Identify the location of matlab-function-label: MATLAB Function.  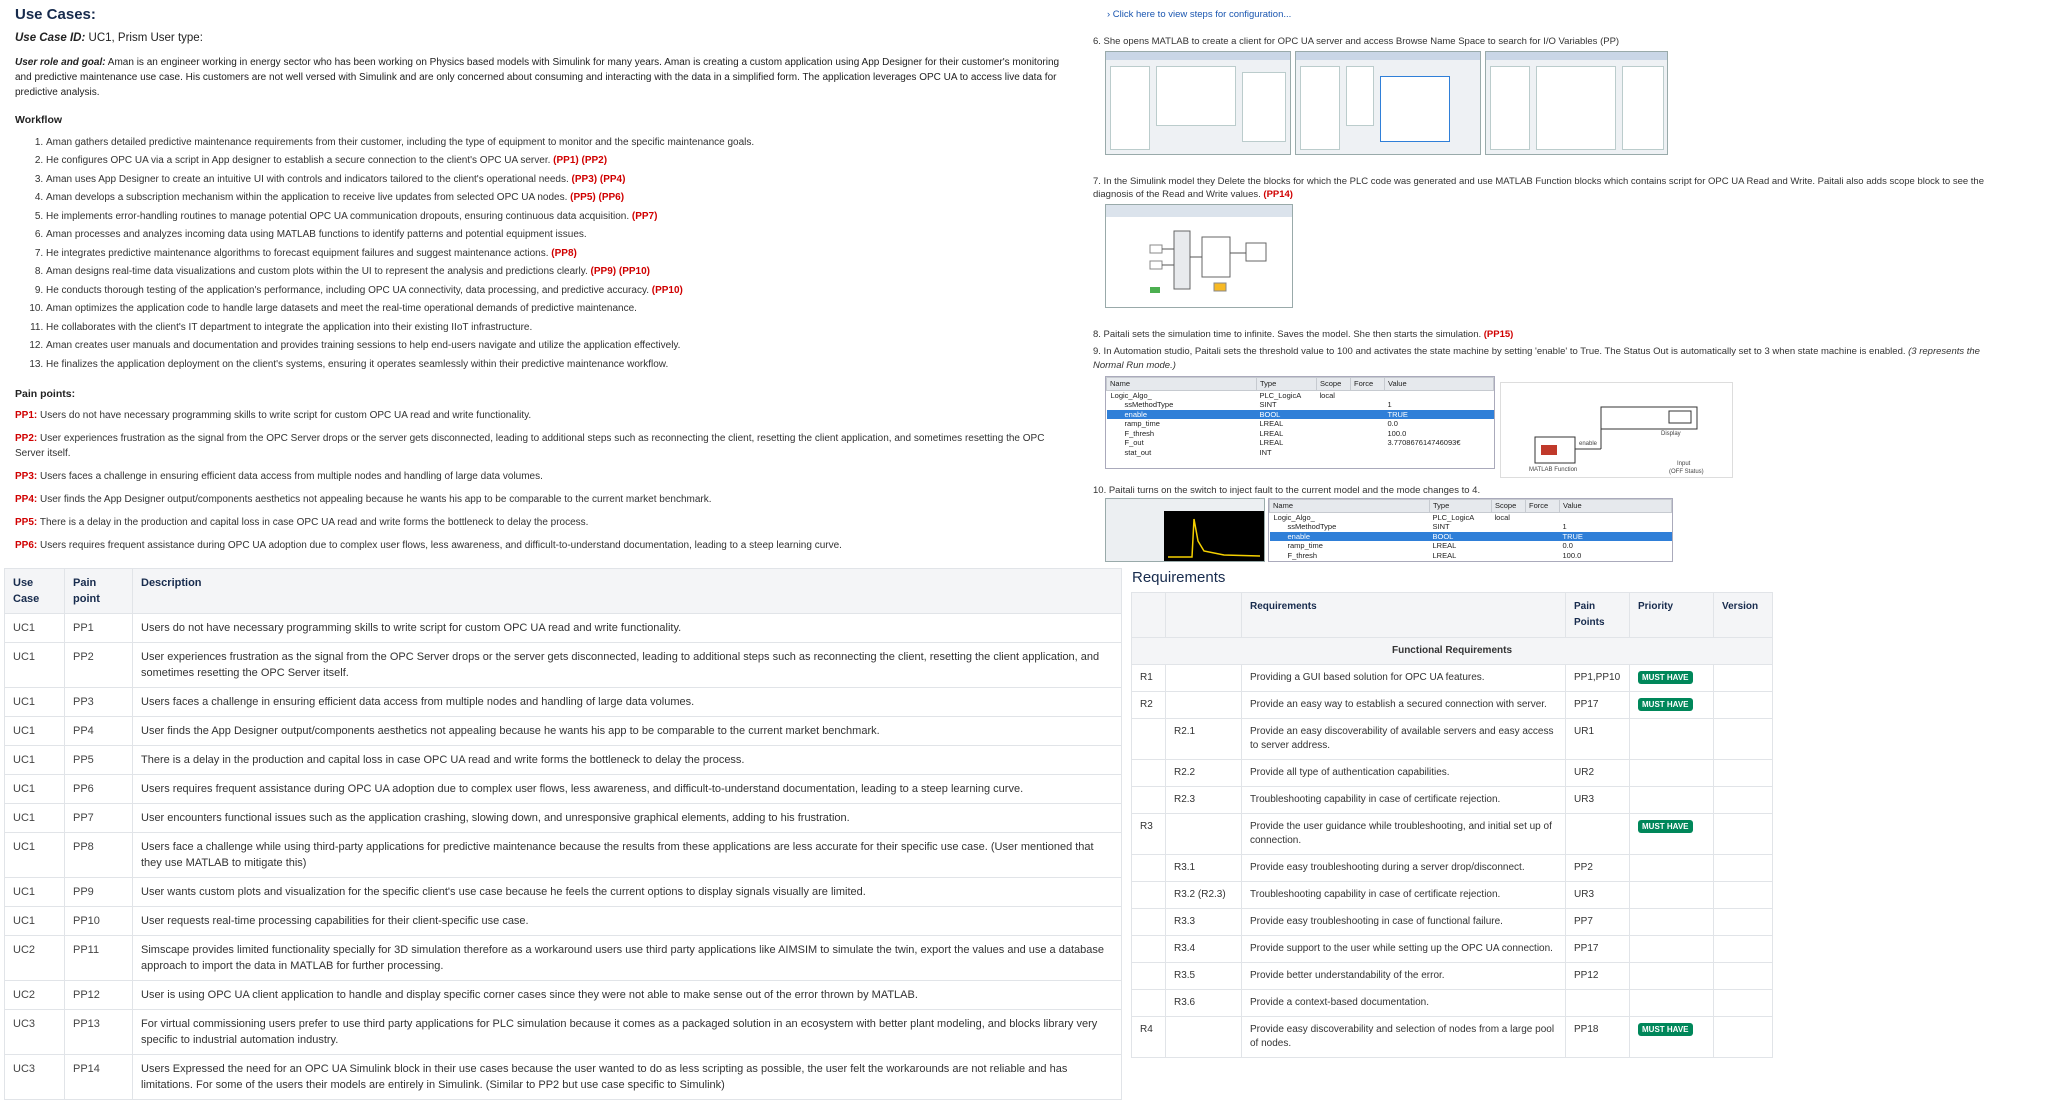
(1553, 470).